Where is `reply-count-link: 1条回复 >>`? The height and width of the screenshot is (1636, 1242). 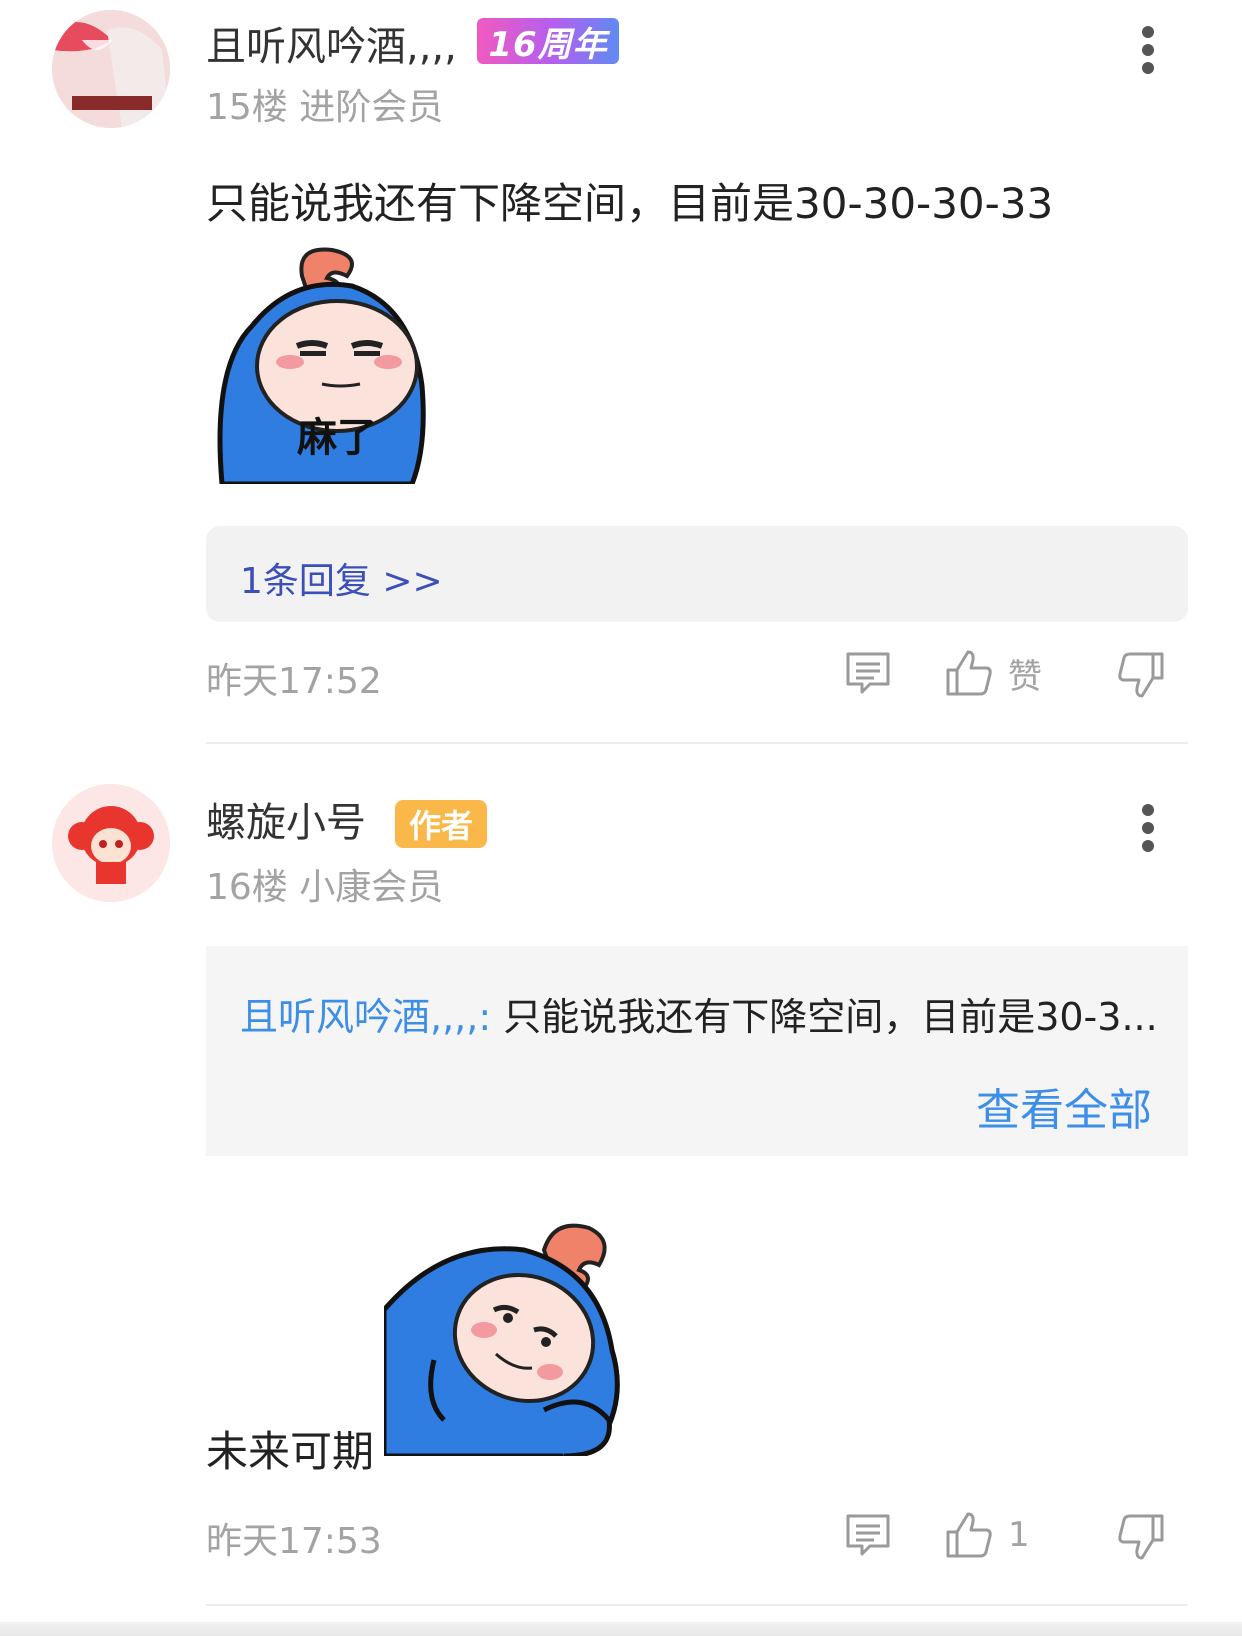
reply-count-link: 1条回复 >> is located at coordinates (341, 578).